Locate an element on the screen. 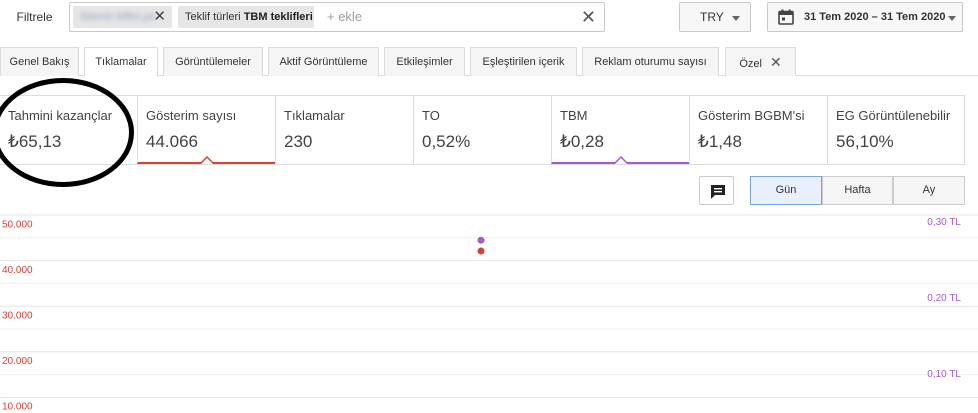 Image resolution: width=978 pixels, height=413 pixels. left-axis-tick-label: 40.000 is located at coordinates (17, 270).